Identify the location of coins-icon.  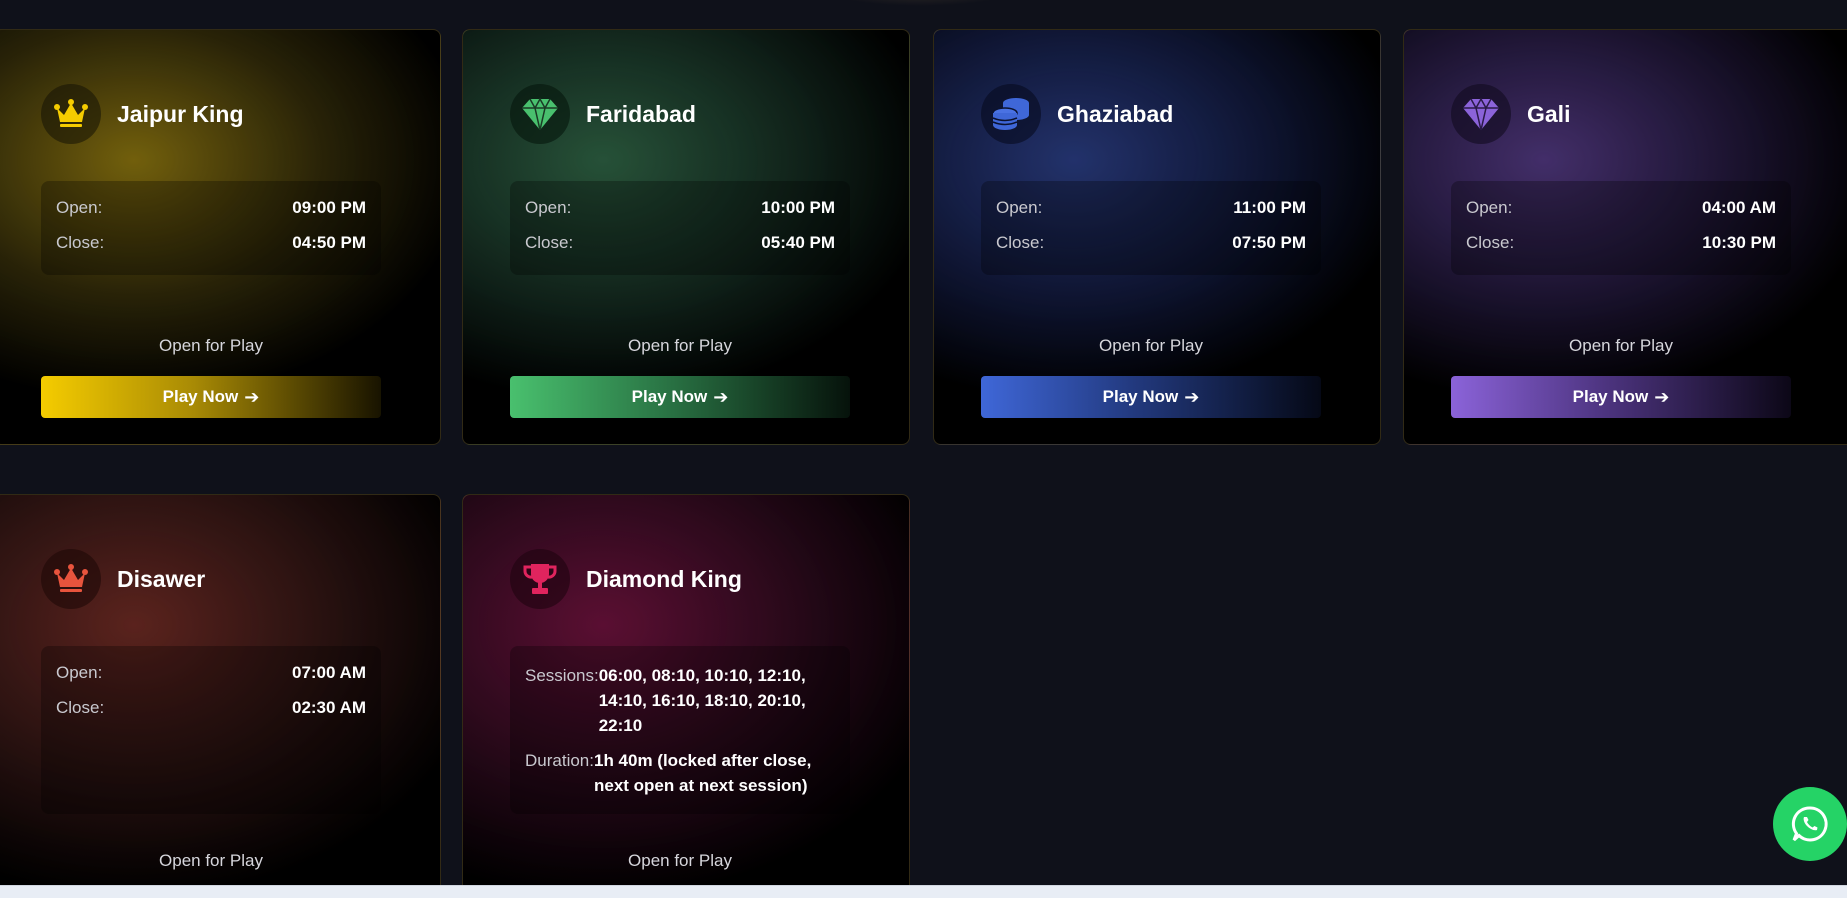
(1010, 114).